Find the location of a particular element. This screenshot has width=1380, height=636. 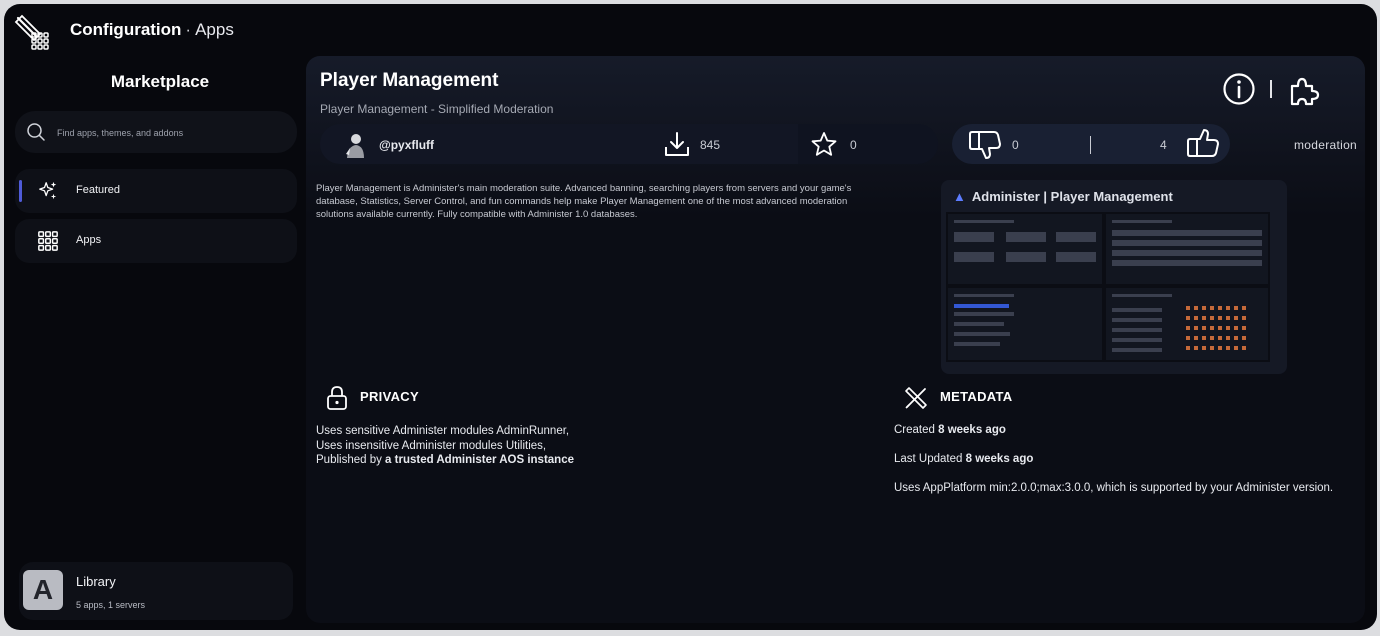

sidebar-title: Marketplace is located at coordinates (160, 81).